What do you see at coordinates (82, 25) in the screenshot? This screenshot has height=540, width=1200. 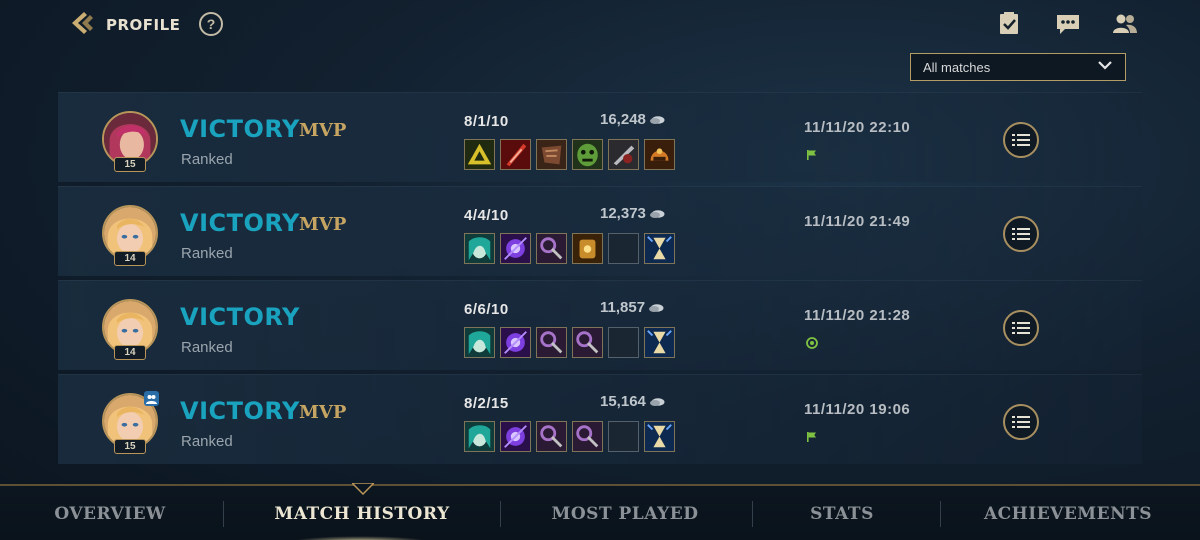 I see `back-arrow-icon` at bounding box center [82, 25].